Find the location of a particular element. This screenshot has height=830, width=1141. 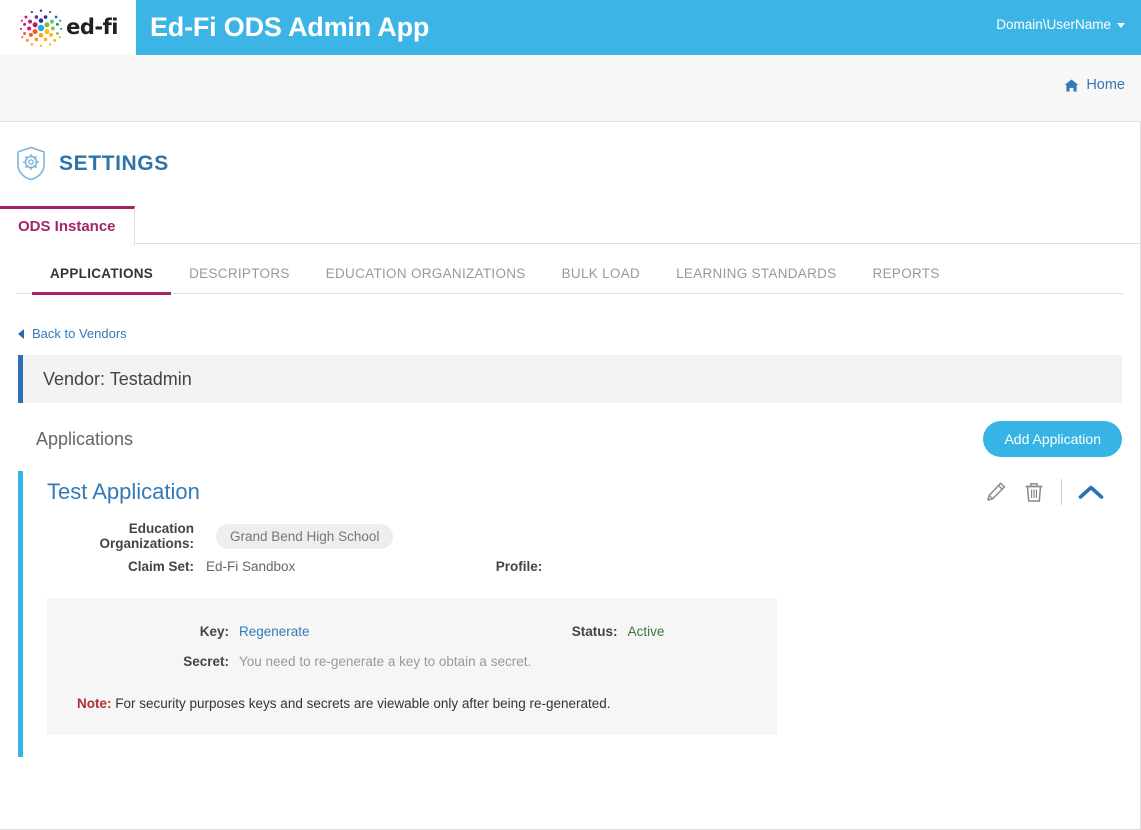

regenerate-key-link: Regenerate is located at coordinates (274, 631).